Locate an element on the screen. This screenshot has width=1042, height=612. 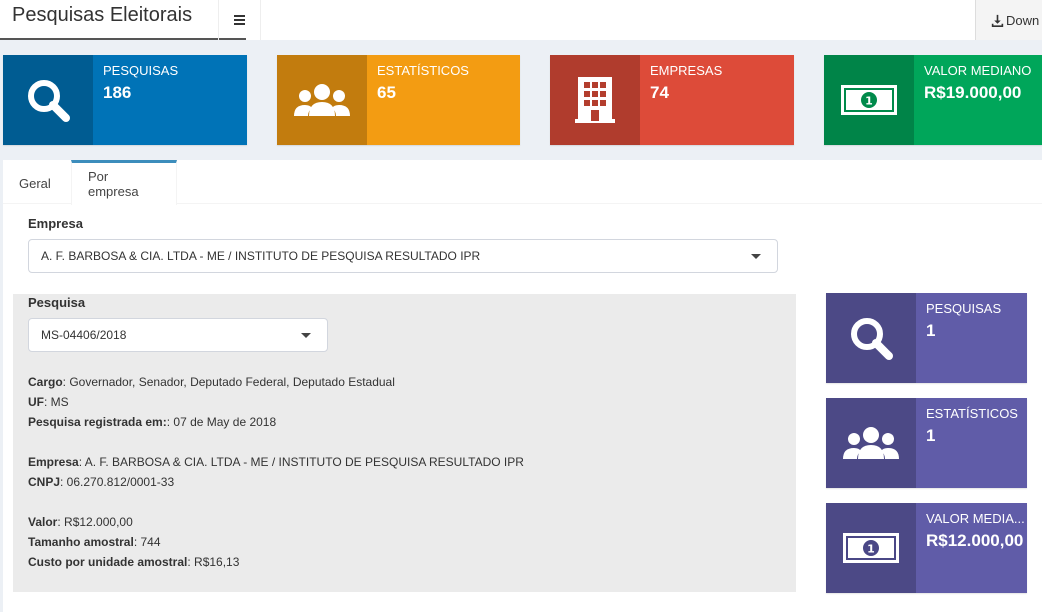
custo-line: Custo por unidade amostral: R$16,13 is located at coordinates (133, 562).